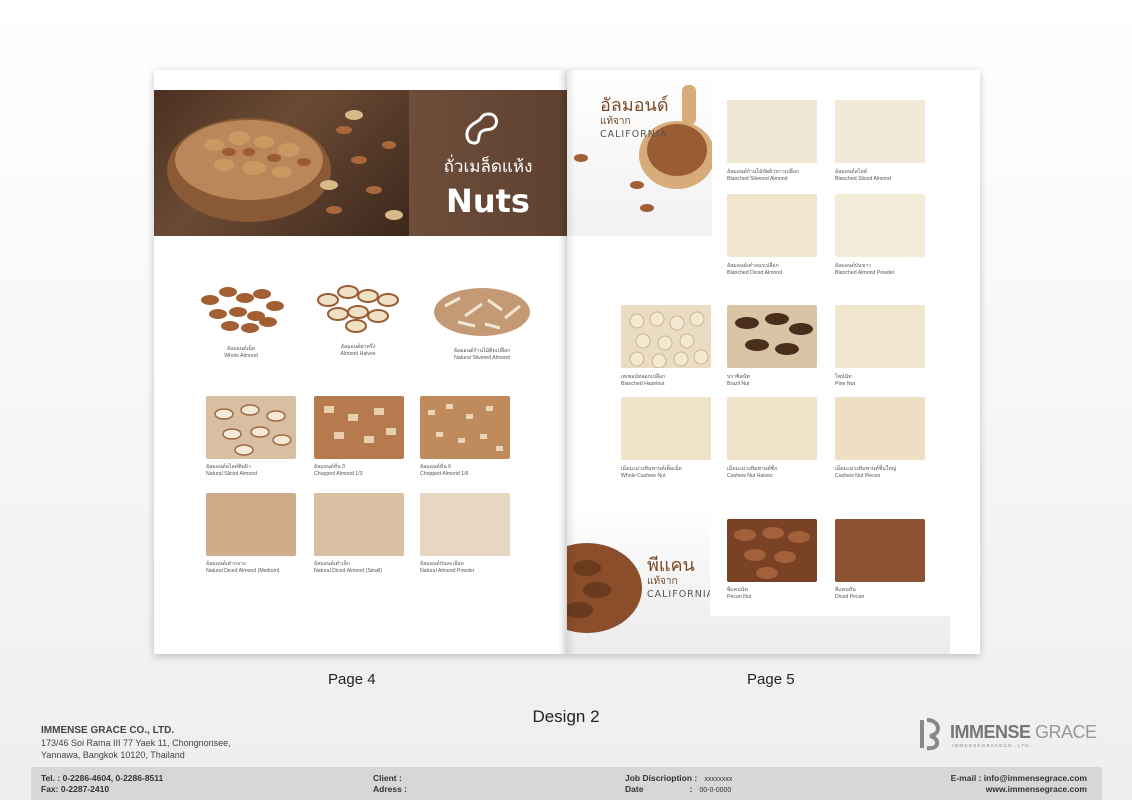  Describe the element at coordinates (281, 163) in the screenshot. I see `nuts-bowl-photo` at that location.